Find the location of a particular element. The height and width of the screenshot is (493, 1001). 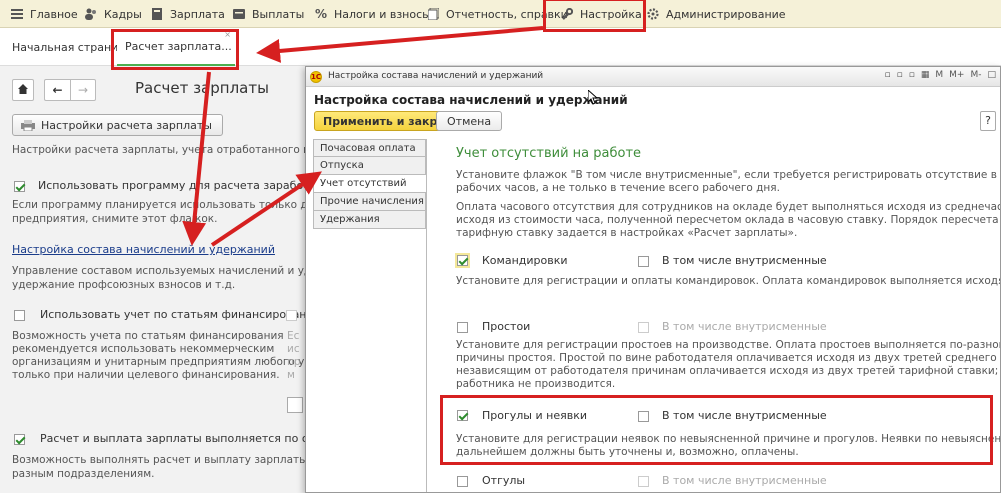

menu-item-label: Выплаты is located at coordinates (278, 14).